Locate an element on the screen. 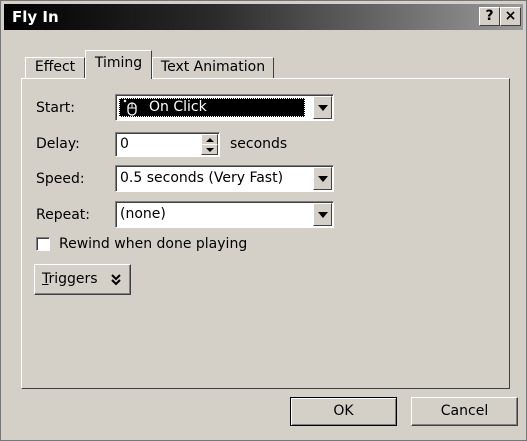  delay-spinner is located at coordinates (209, 144).